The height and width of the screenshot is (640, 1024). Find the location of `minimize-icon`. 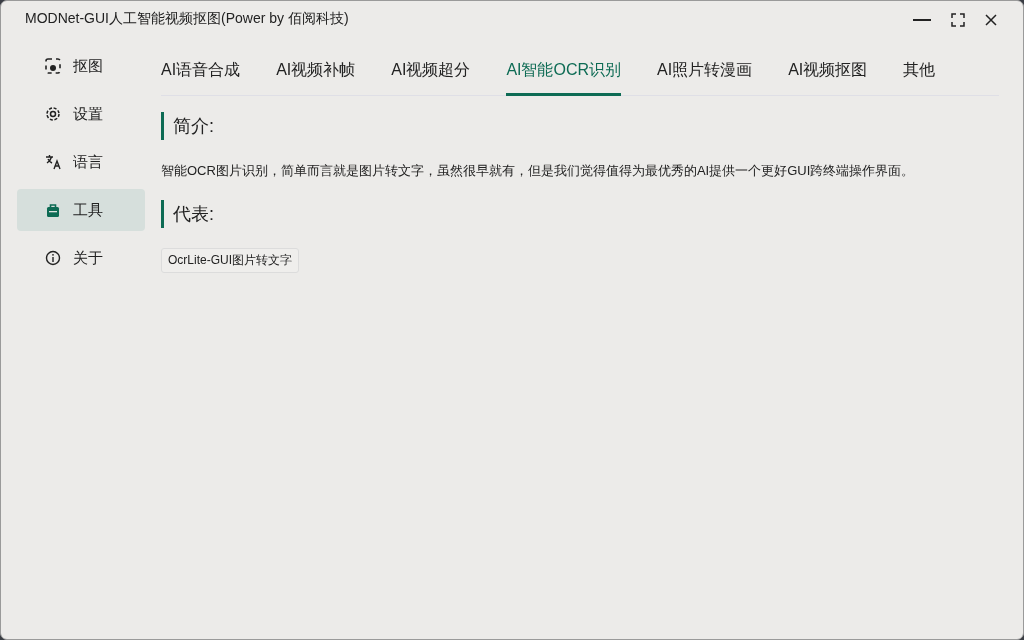

minimize-icon is located at coordinates (922, 20).